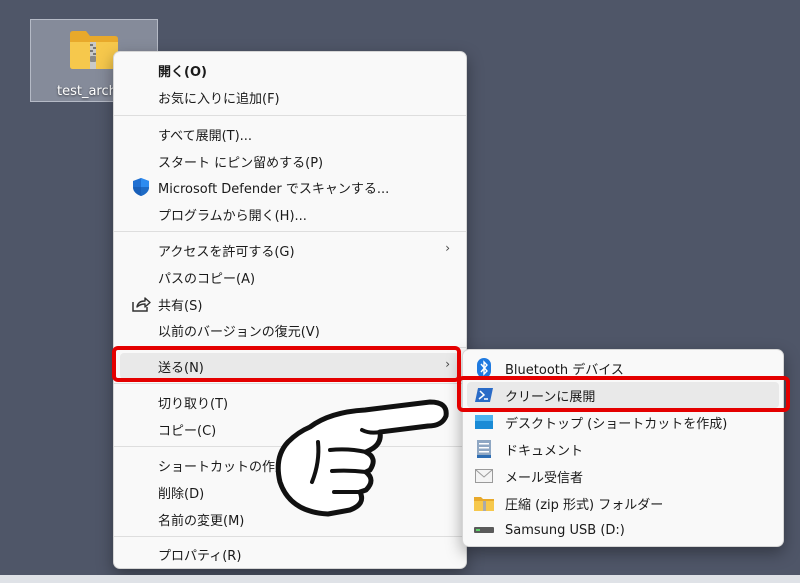 This screenshot has height=583, width=800. I want to click on menu-item-pin-start: スタート にピン留めする(P), so click(290, 161).